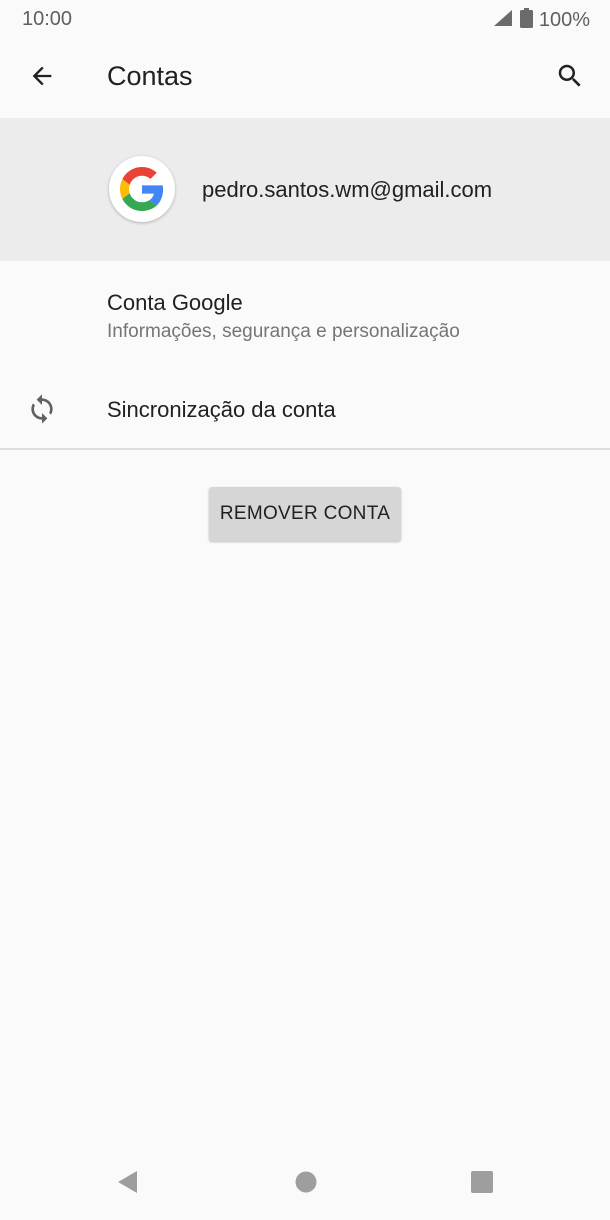 This screenshot has height=1220, width=610. What do you see at coordinates (564, 20) in the screenshot?
I see `battery-percentage: 100%` at bounding box center [564, 20].